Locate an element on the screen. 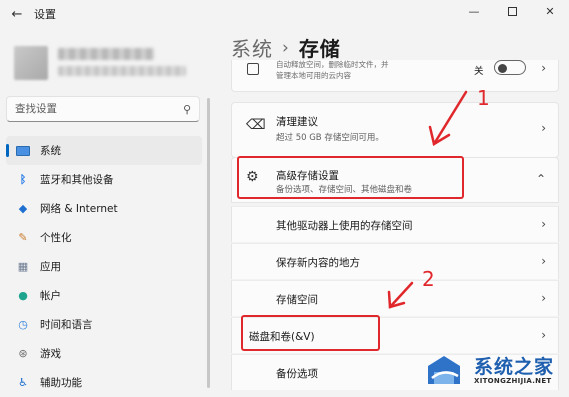  profile-email-blurred is located at coordinates (122, 71).